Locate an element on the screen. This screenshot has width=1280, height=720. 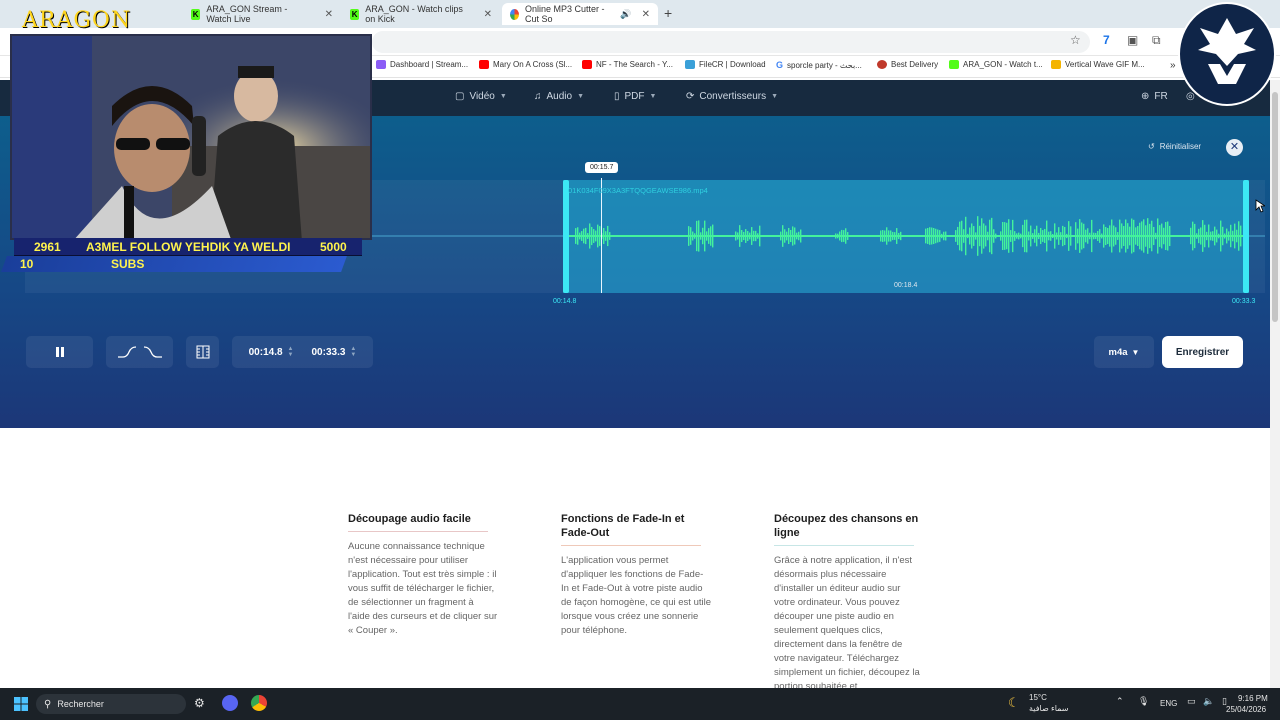
bookmark-delivery: Best Delivery is located at coordinates (907, 64).